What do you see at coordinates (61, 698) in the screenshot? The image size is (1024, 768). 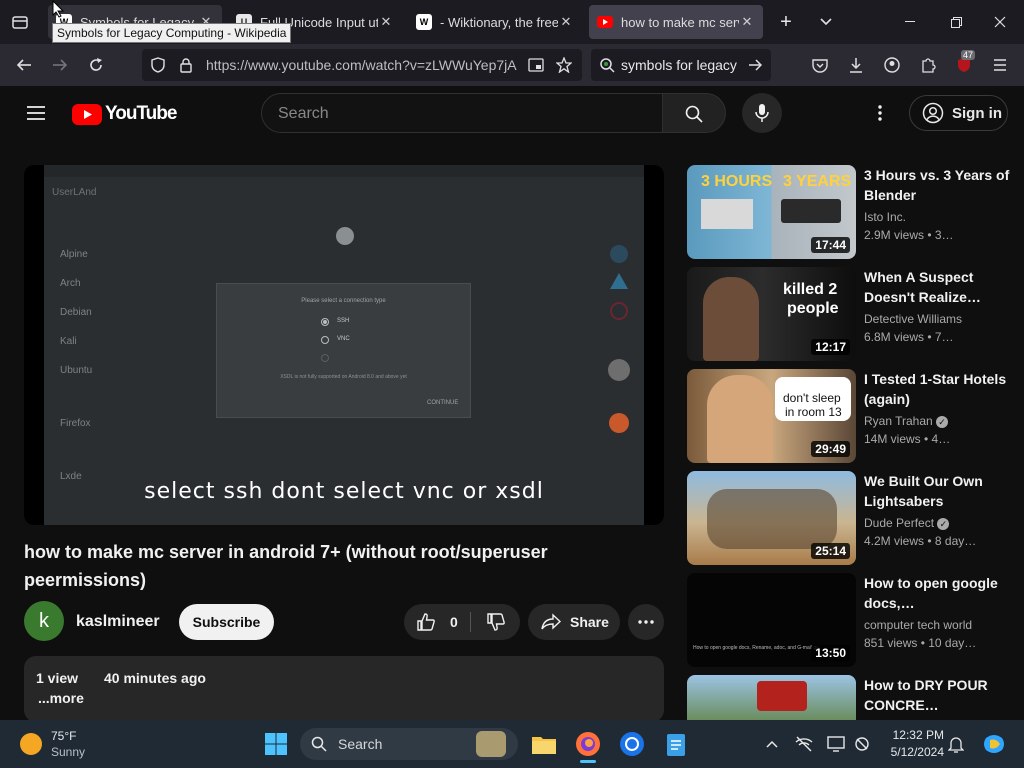 I see `more-link: ...more` at bounding box center [61, 698].